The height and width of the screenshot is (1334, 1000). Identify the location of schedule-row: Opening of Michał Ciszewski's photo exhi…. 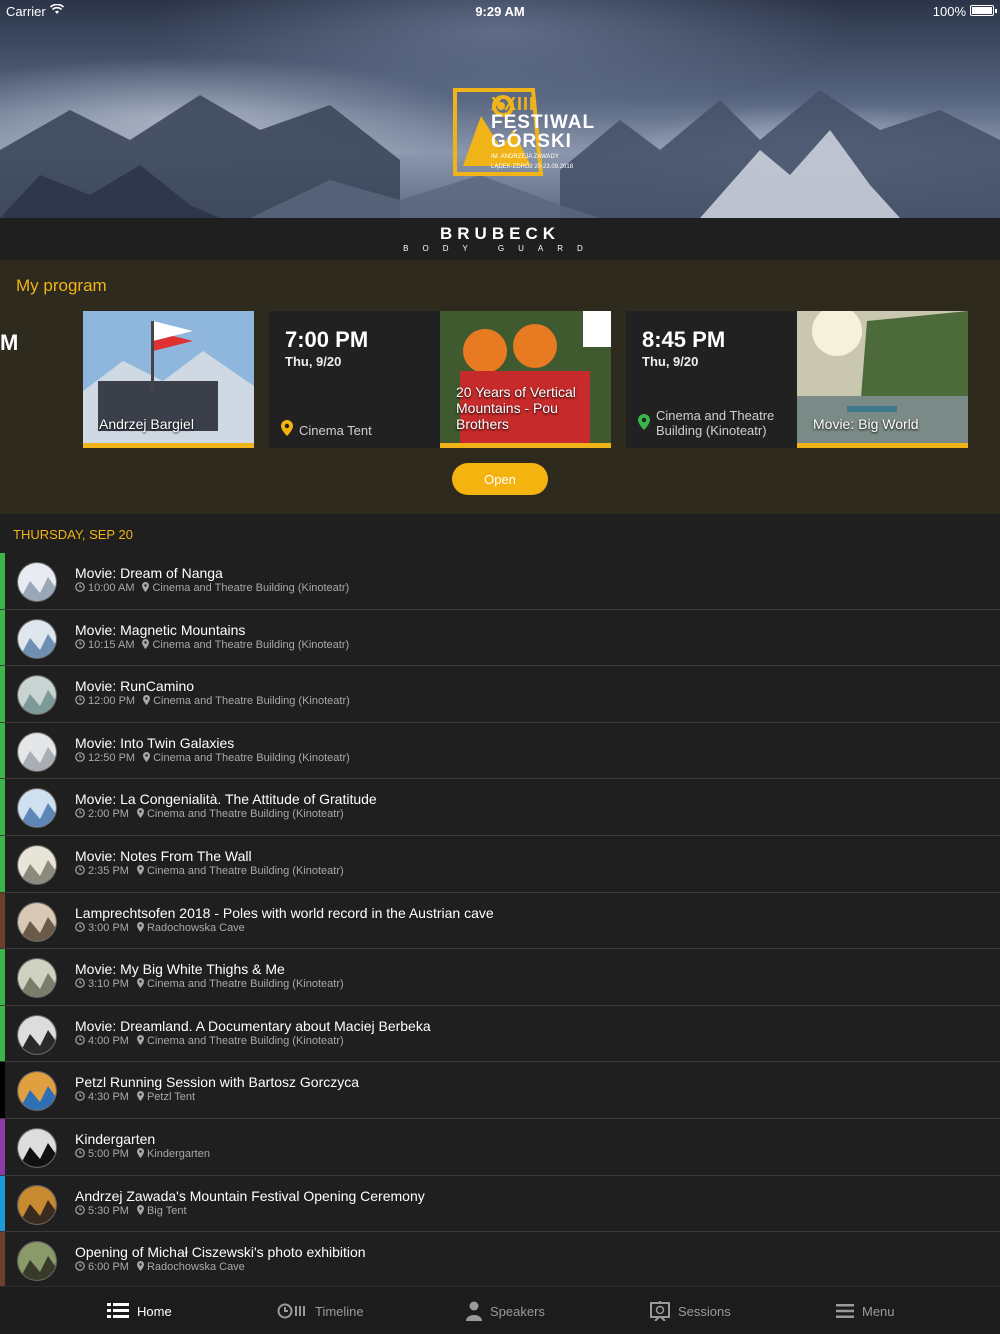
(500, 1260).